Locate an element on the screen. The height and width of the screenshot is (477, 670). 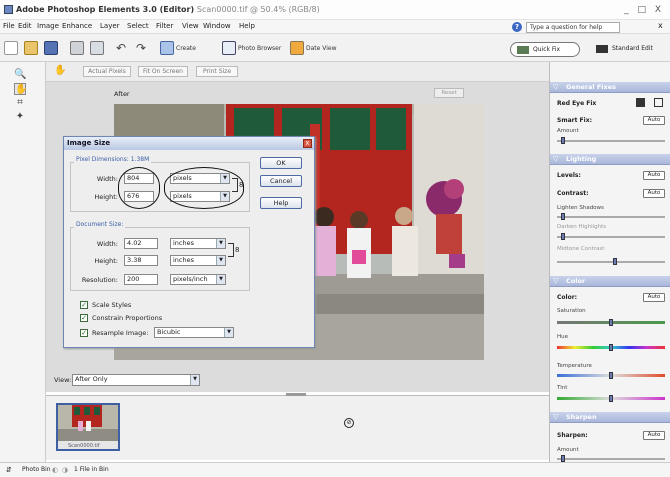
print-icon is located at coordinates (77, 48).